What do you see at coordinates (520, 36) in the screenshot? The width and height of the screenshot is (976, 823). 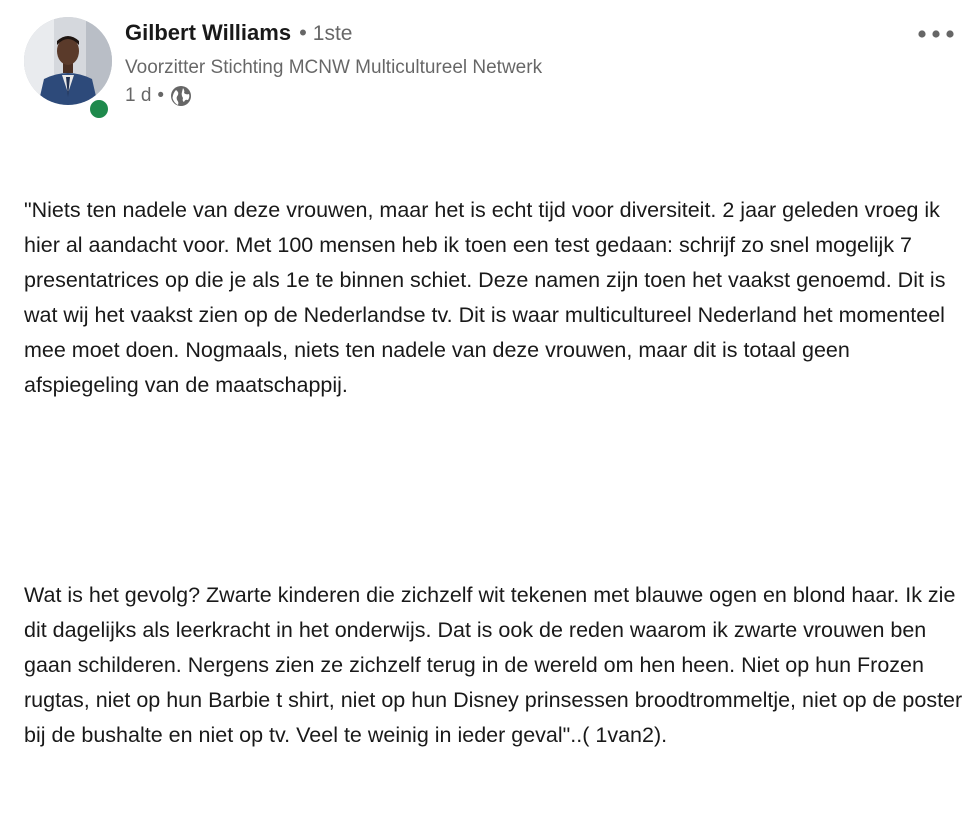 I see `author-line: Gilbert Williams • 1ste` at bounding box center [520, 36].